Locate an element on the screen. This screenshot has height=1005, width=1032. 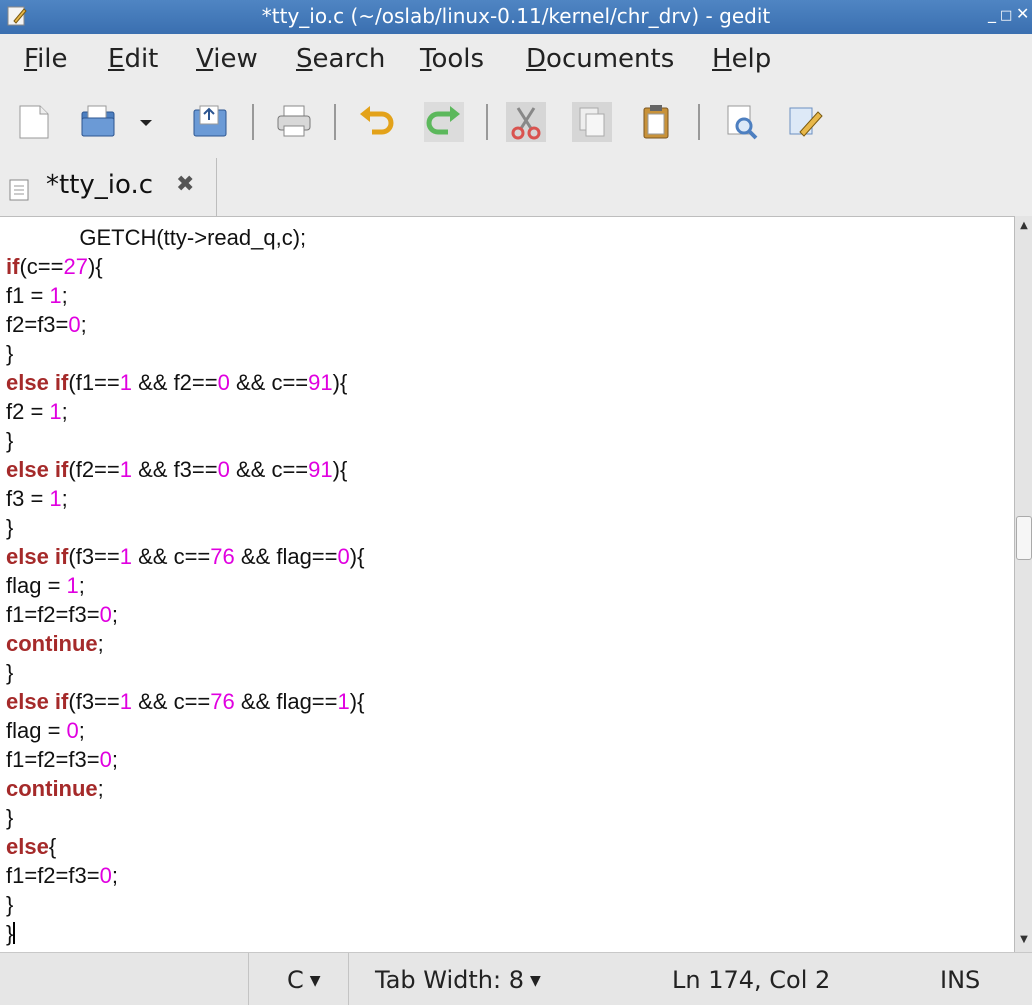
redo-icon is located at coordinates (444, 122).